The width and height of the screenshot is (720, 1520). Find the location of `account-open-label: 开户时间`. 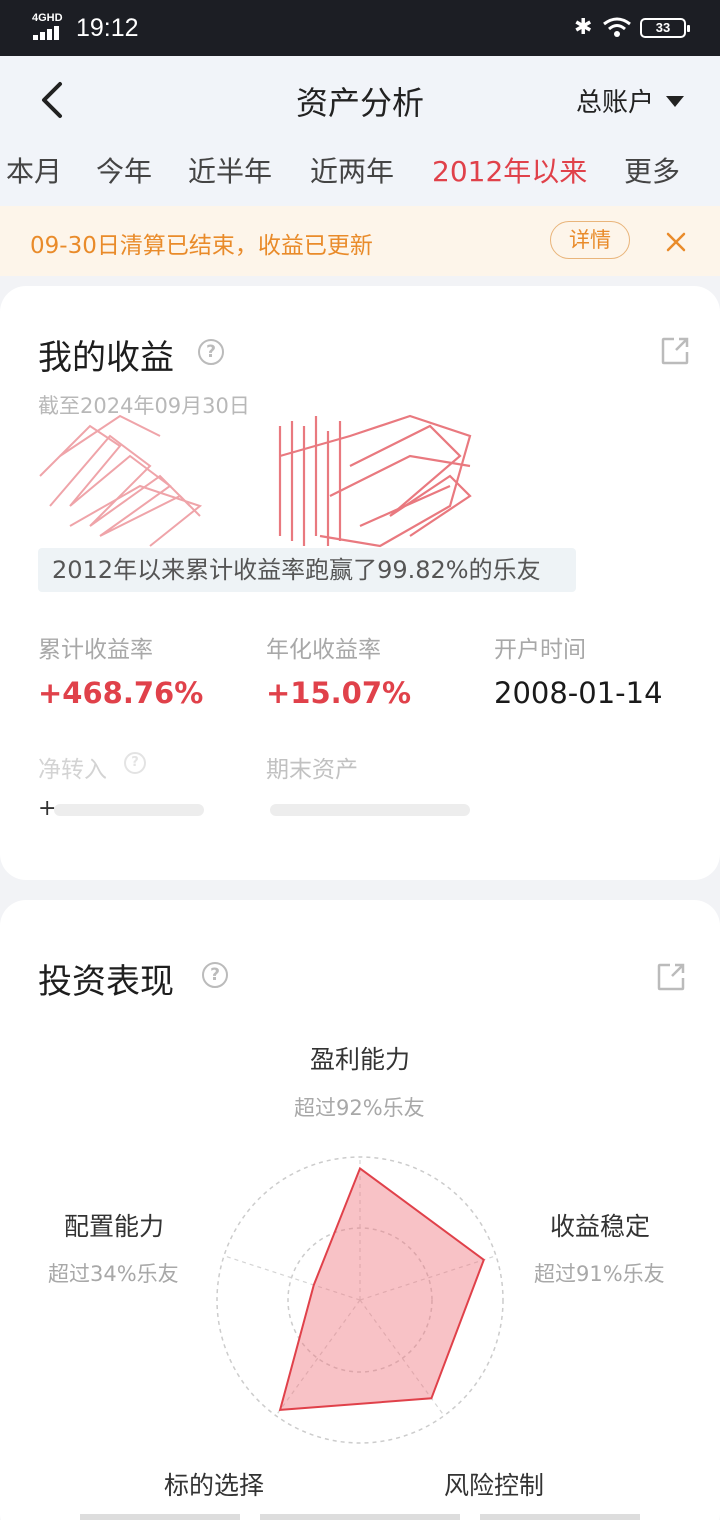

account-open-label: 开户时间 is located at coordinates (540, 650).